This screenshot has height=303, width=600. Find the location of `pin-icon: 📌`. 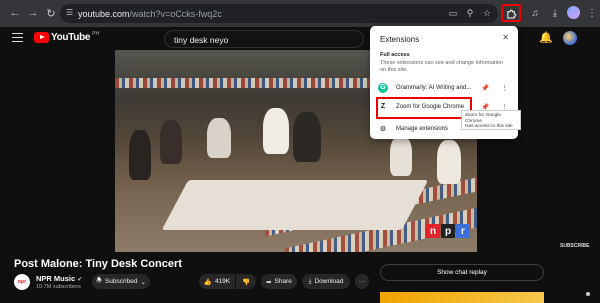

pin-icon: 📌 is located at coordinates (485, 88).